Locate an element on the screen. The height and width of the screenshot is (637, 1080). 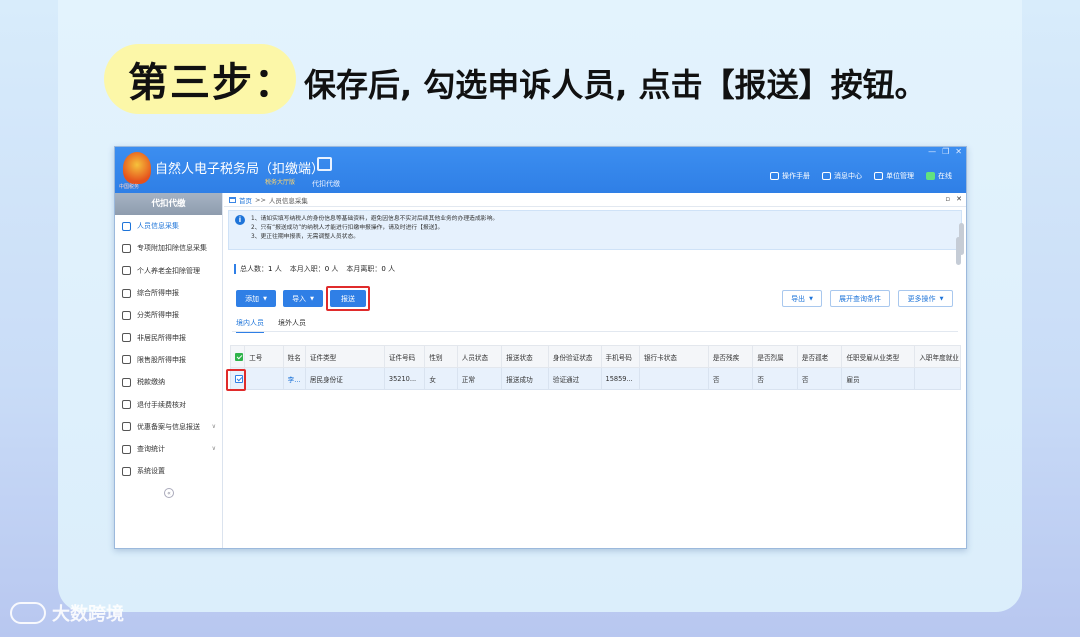
select-all-cell is located at coordinates (237, 356).